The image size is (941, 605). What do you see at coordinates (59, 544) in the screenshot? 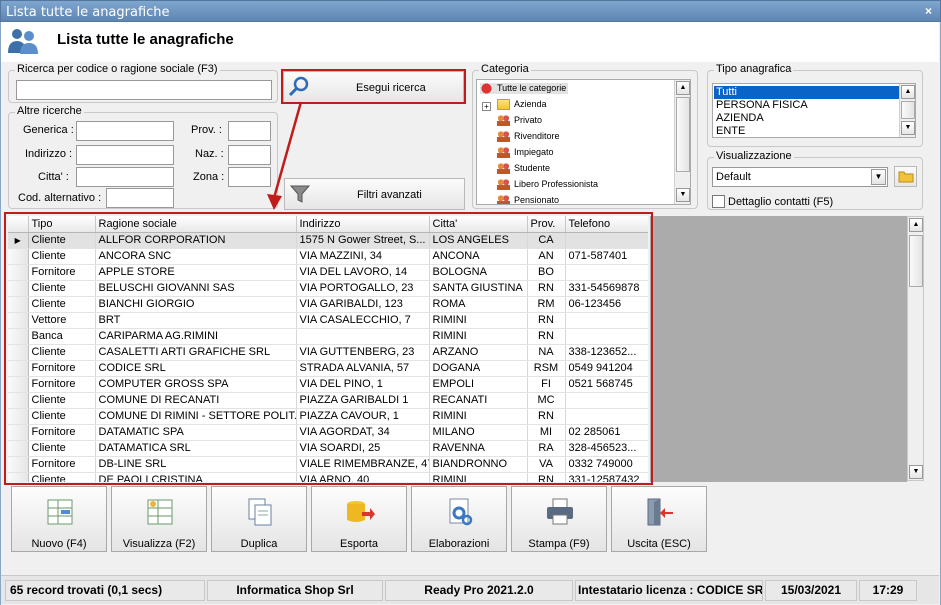
I see `nuovo-label: Nuovo (F4)` at bounding box center [59, 544].